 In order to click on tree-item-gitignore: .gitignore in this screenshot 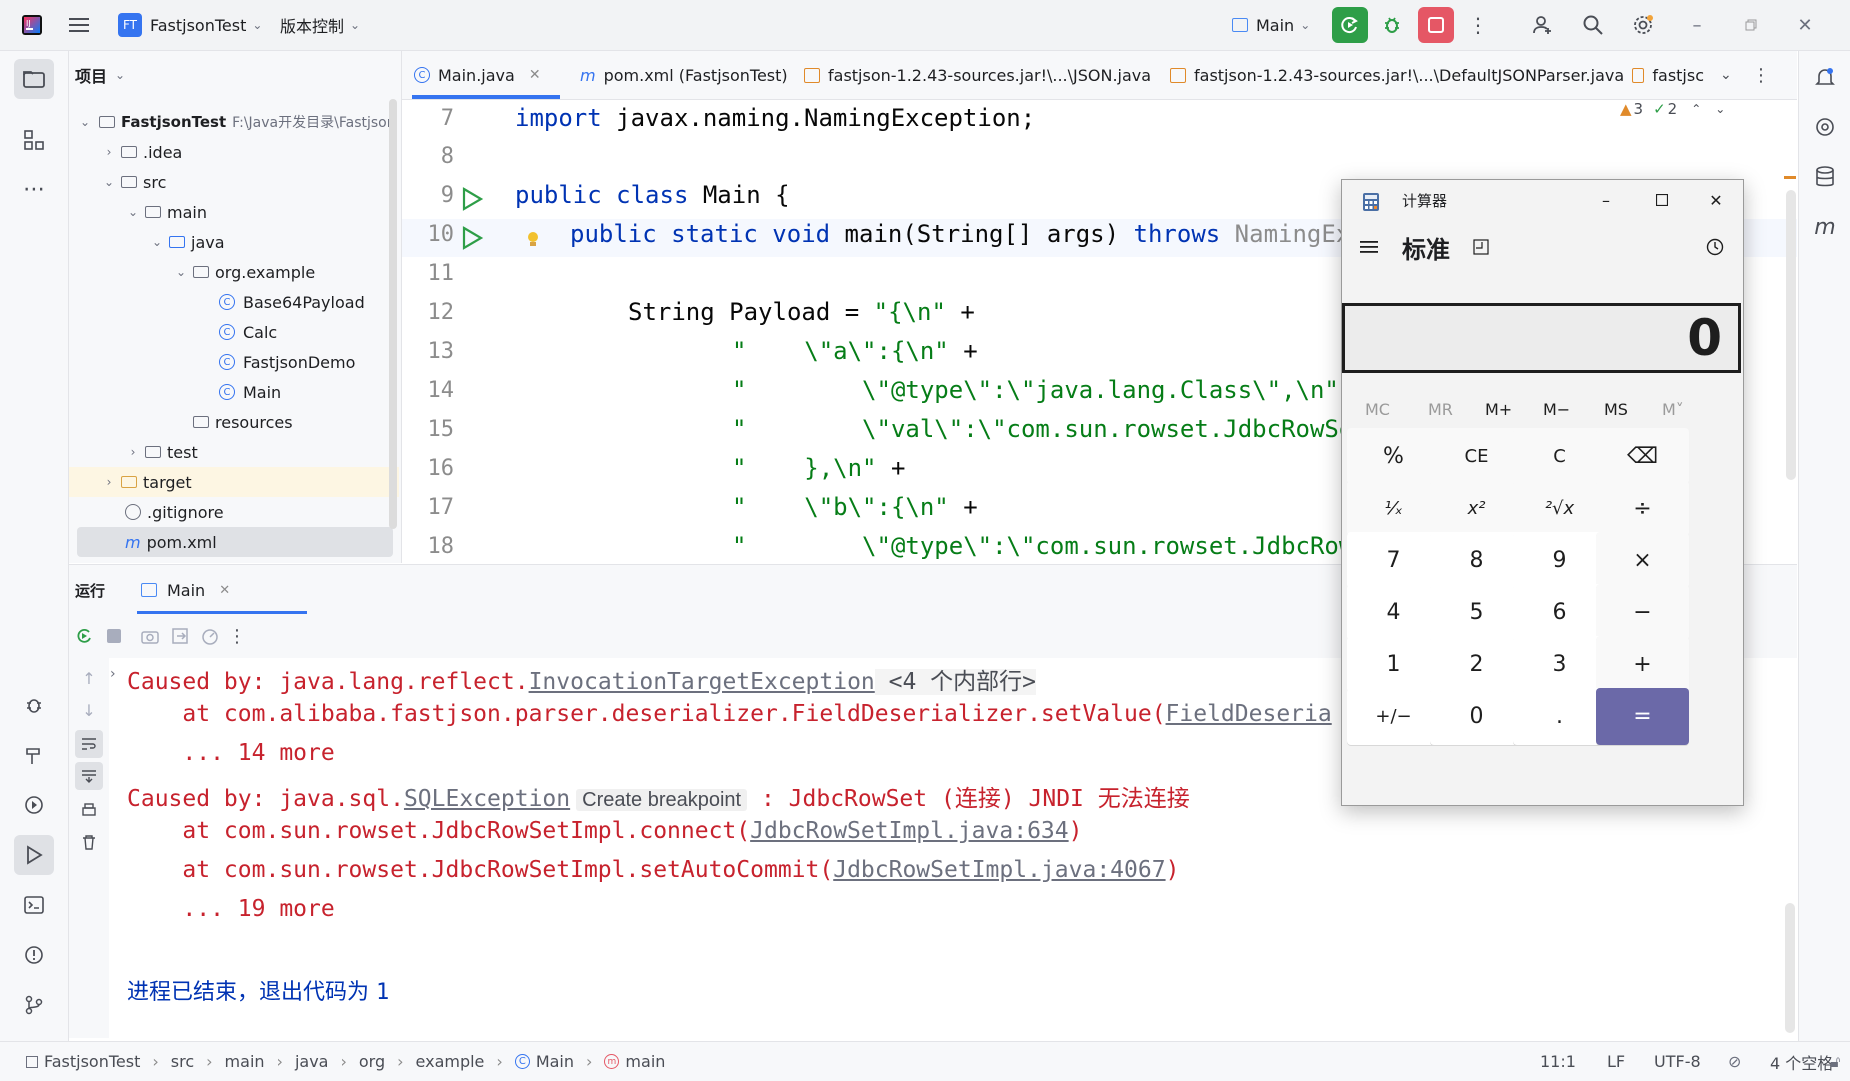, I will do `click(285, 512)`.